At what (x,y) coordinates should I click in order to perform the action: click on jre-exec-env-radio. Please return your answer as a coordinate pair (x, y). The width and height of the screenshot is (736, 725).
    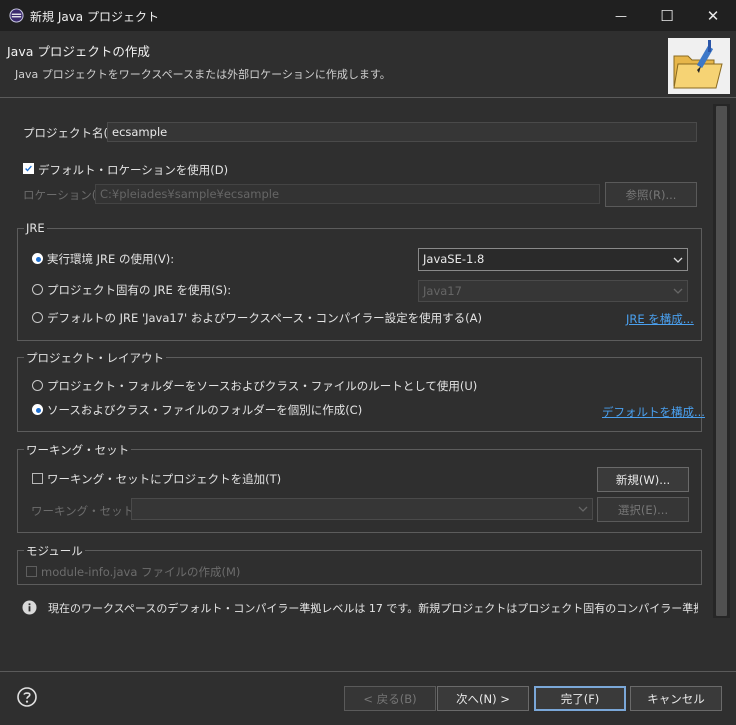
    Looking at the image, I should click on (37, 258).